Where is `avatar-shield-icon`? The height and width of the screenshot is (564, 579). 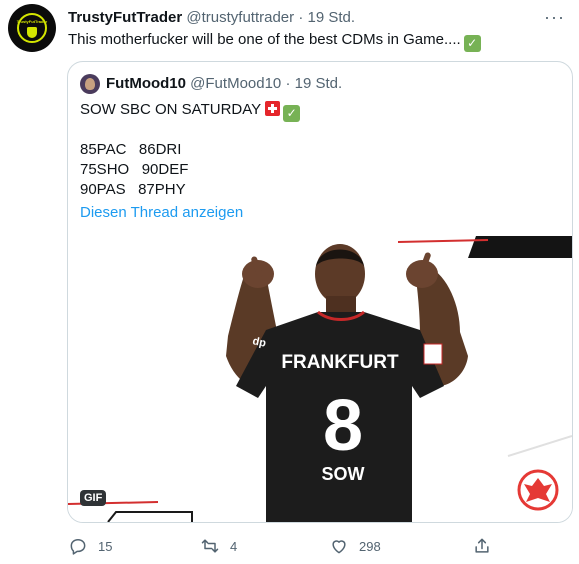 avatar-shield-icon is located at coordinates (32, 32).